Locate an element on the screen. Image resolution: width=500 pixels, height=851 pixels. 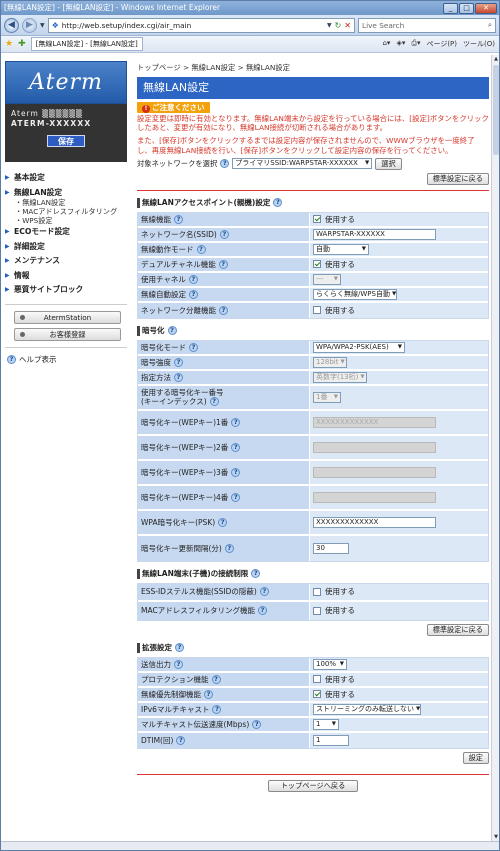
protection-checkbox is located at coordinates (317, 679).